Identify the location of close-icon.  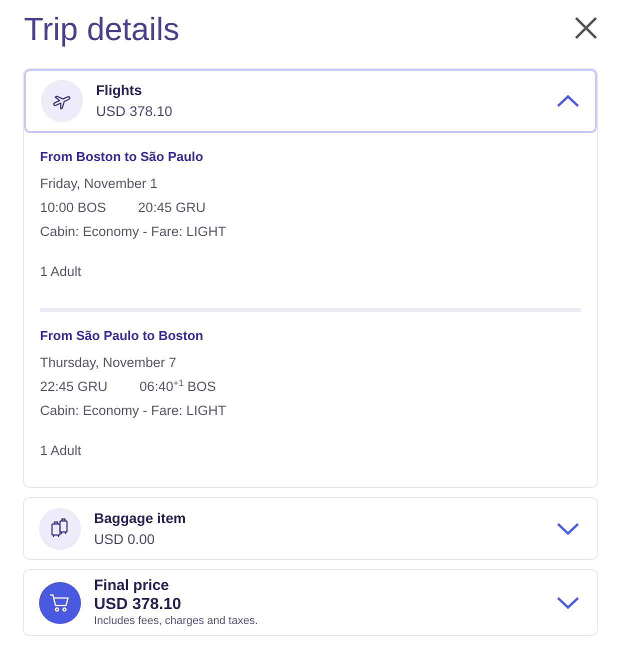
(586, 28).